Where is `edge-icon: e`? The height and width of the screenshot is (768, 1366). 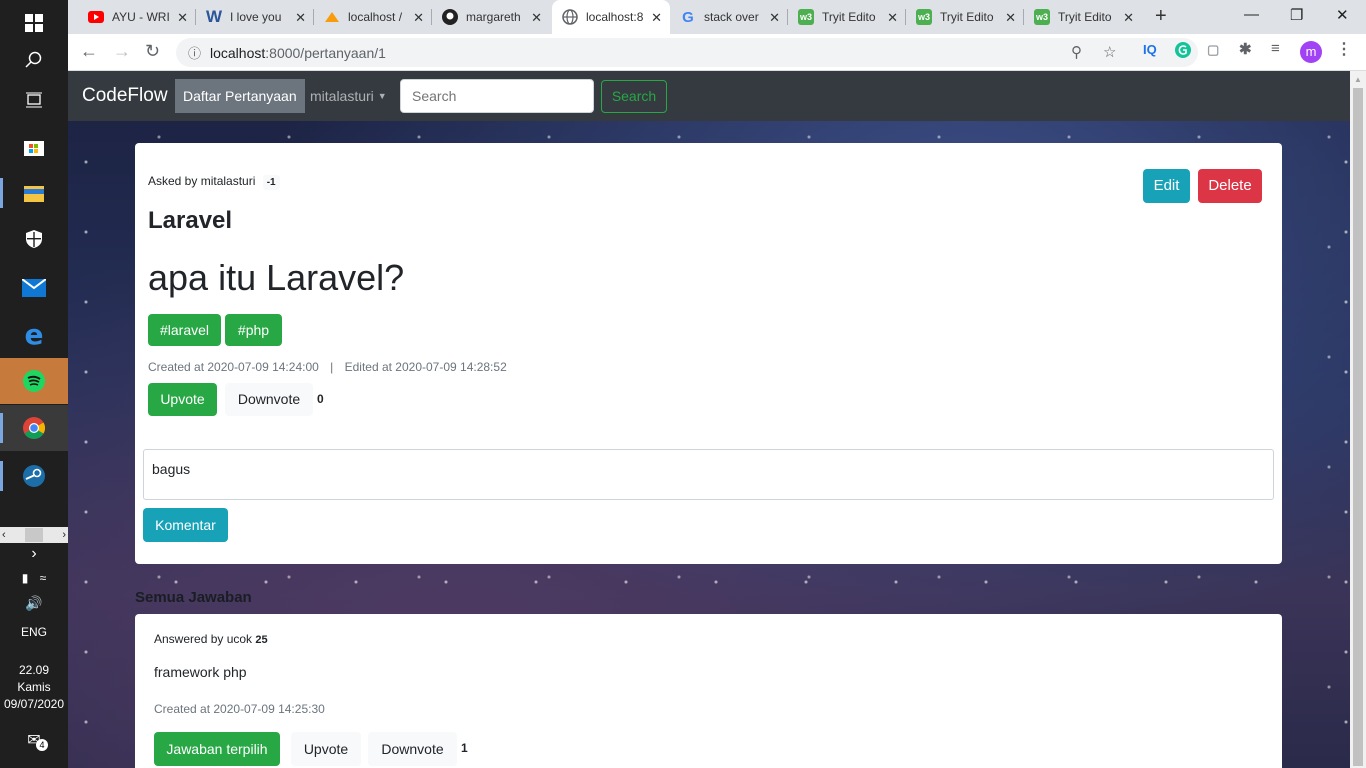
edge-icon: e is located at coordinates (34, 334).